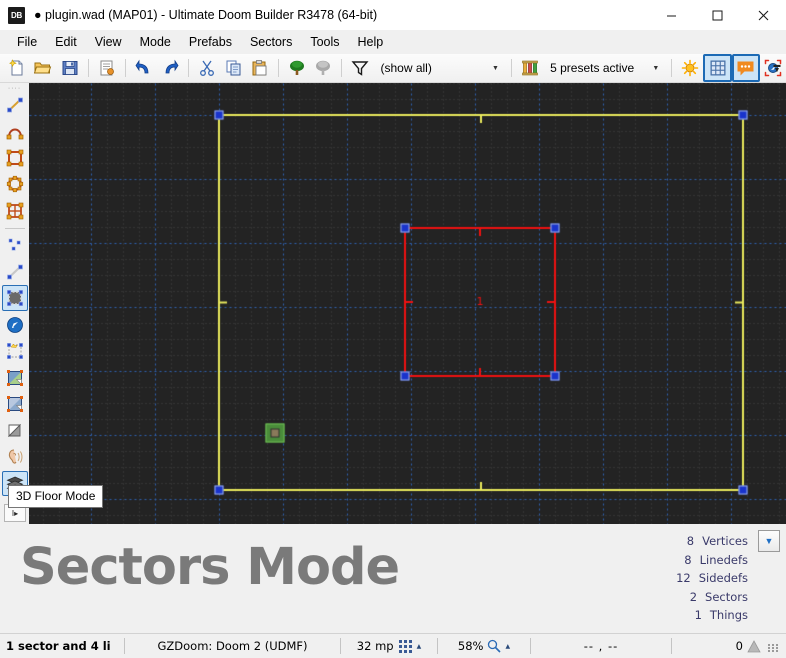 The width and height of the screenshot is (786, 658). Describe the element at coordinates (739, 646) in the screenshot. I see `selection-count: 0` at that location.